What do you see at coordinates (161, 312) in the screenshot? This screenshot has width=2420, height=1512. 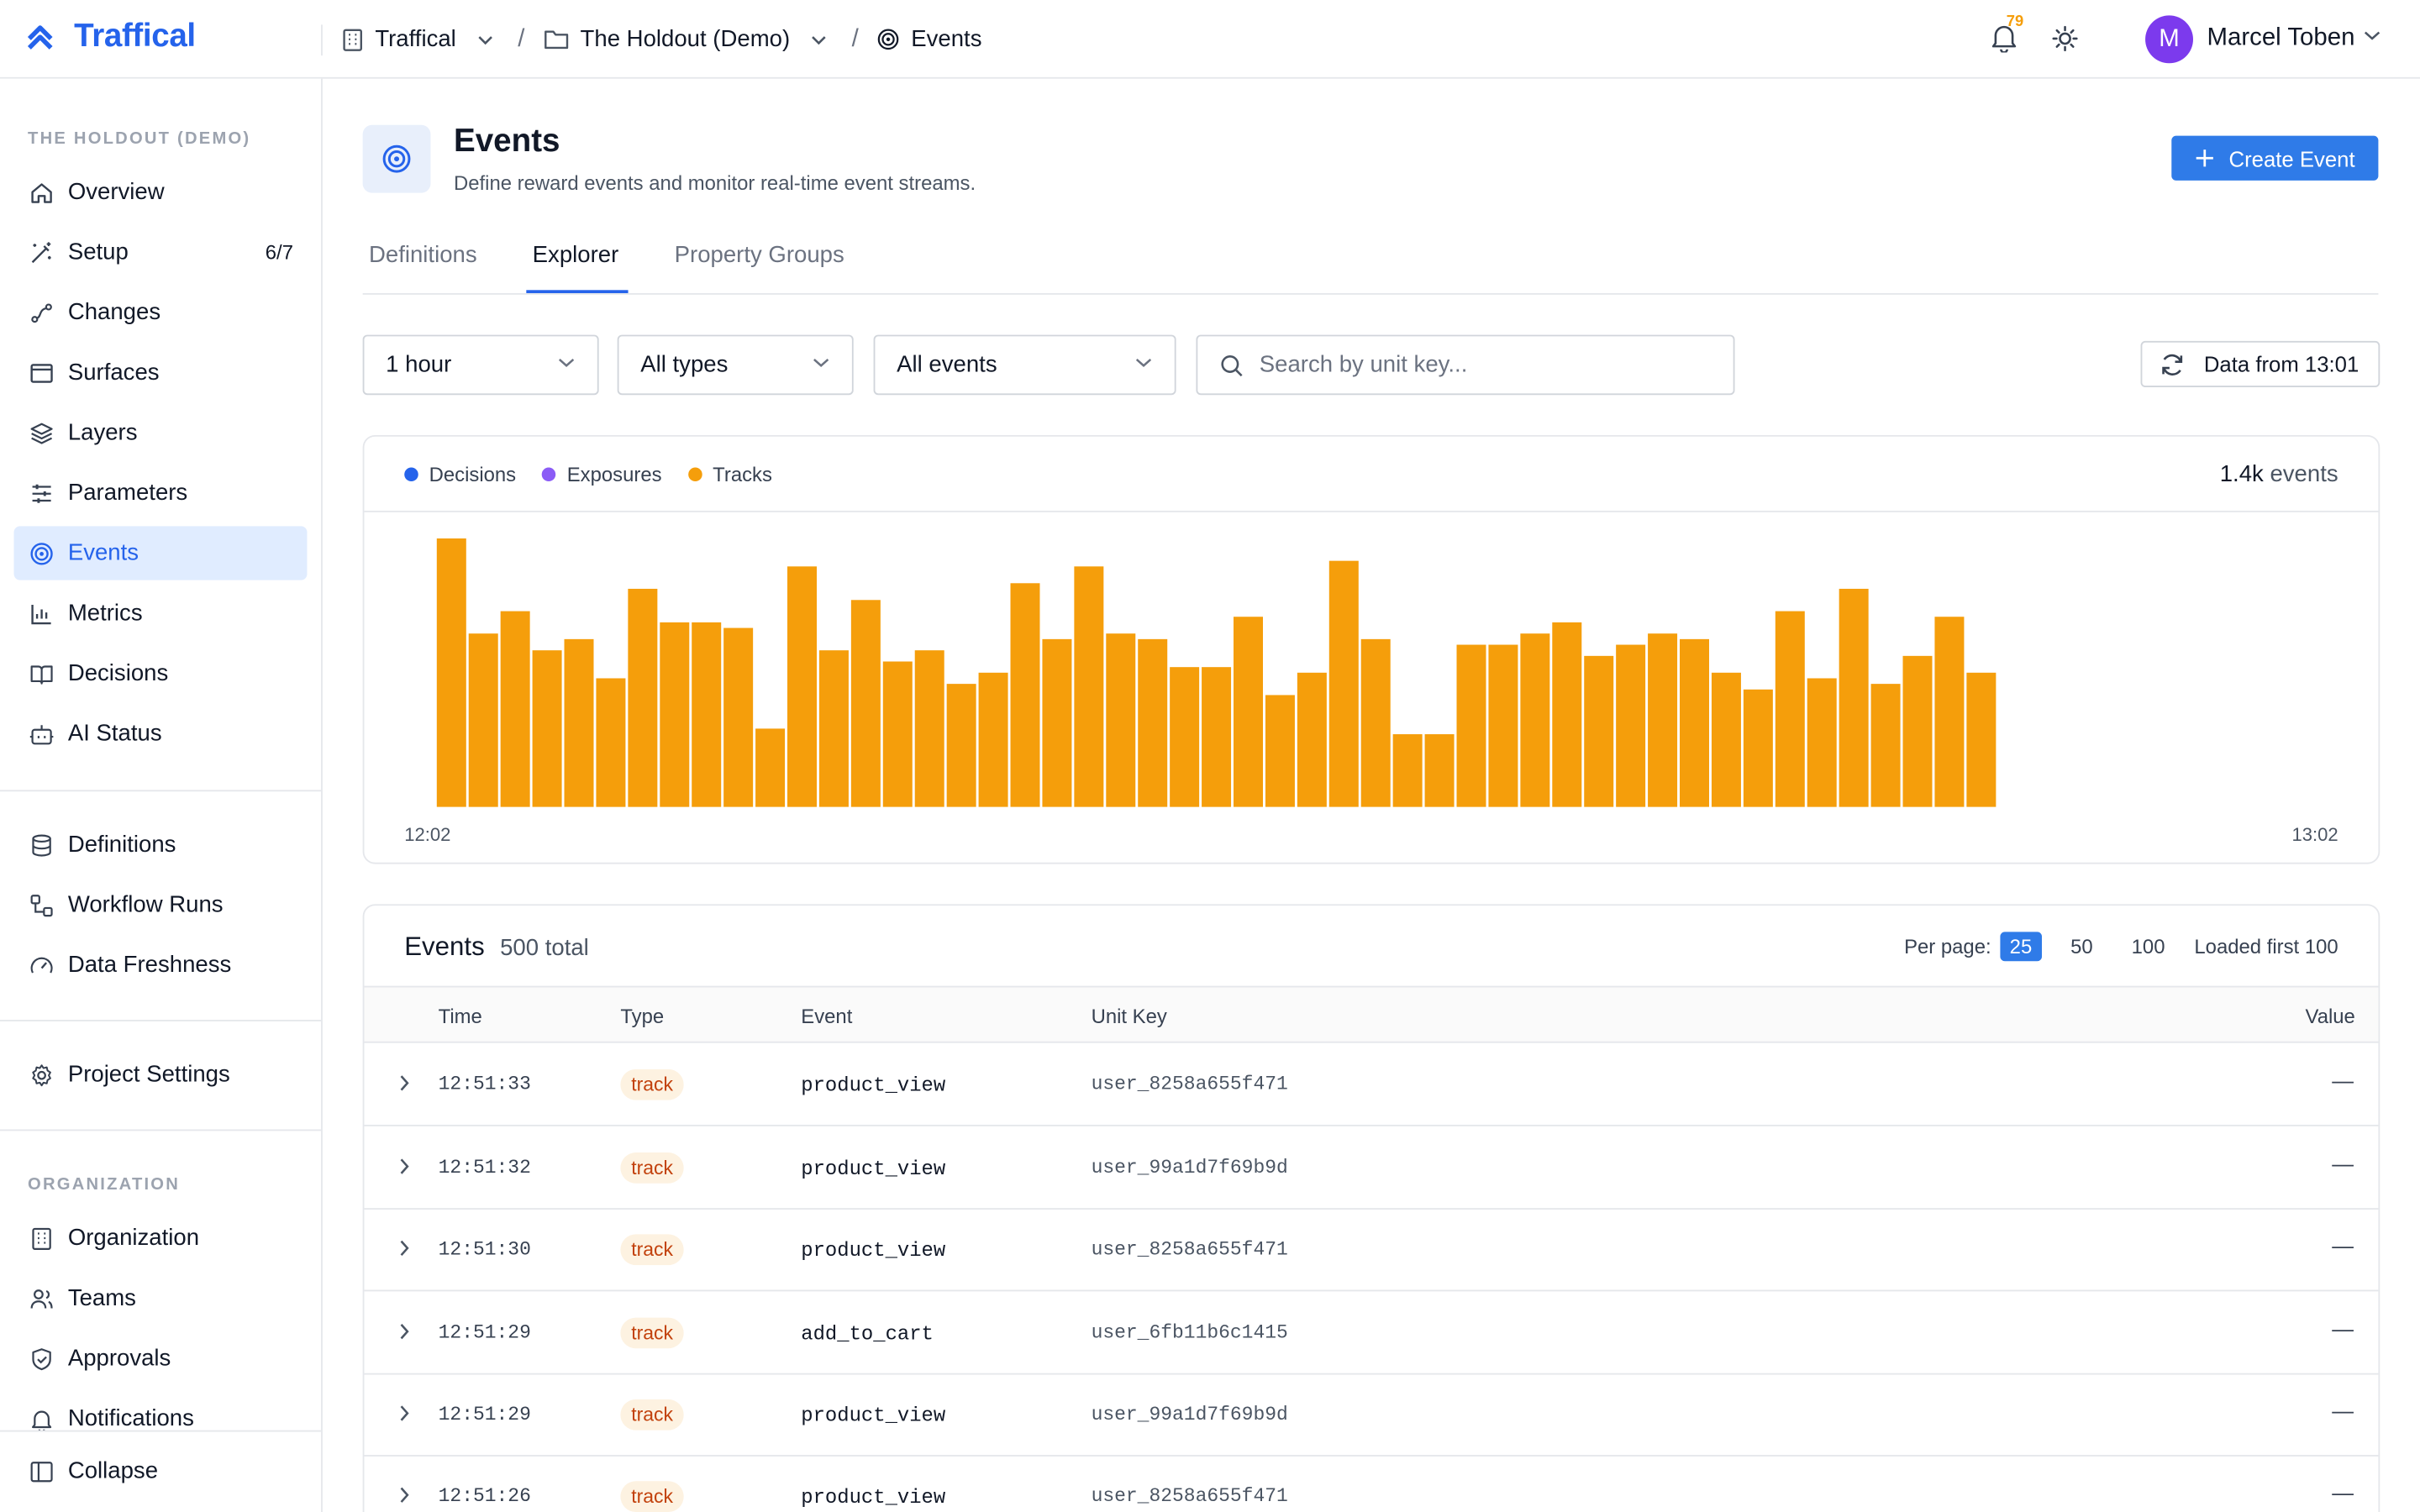 I see `sidebar-item-changes: Changes` at bounding box center [161, 312].